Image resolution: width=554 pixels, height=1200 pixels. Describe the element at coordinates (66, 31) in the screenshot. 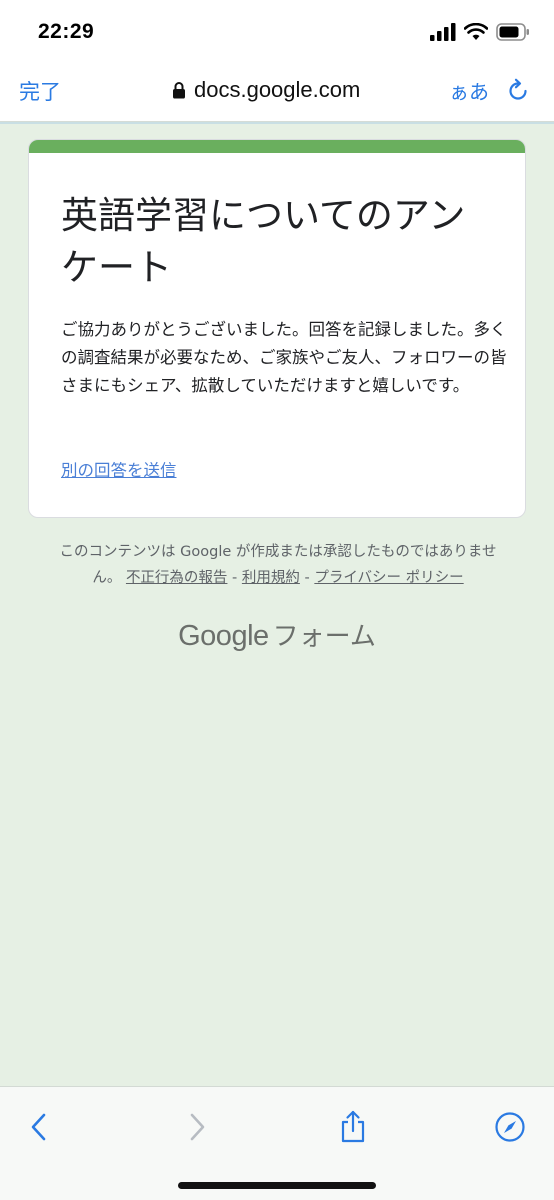

I see `status-time: 22:29` at that location.